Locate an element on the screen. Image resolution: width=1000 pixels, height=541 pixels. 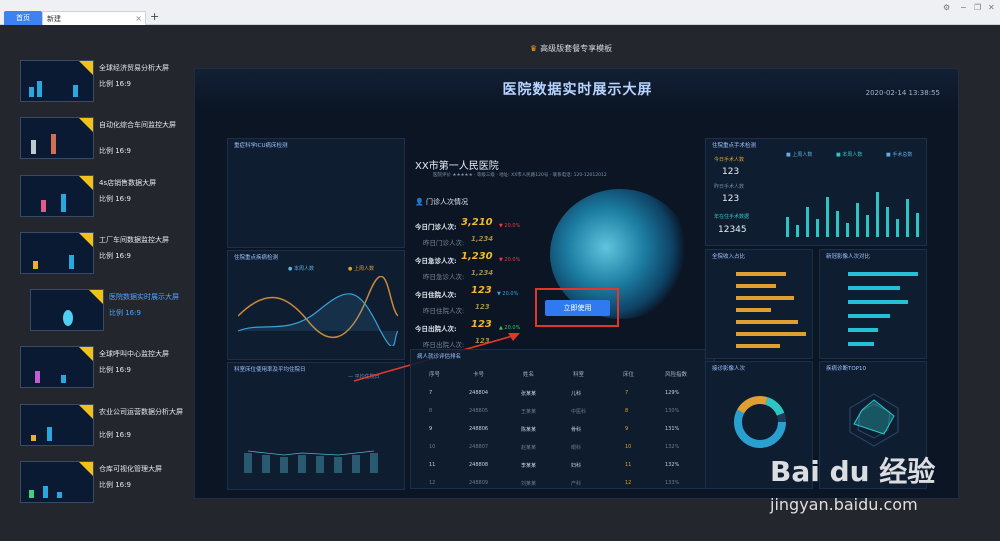
table-cell: 248804 is located at coordinates (479, 393).